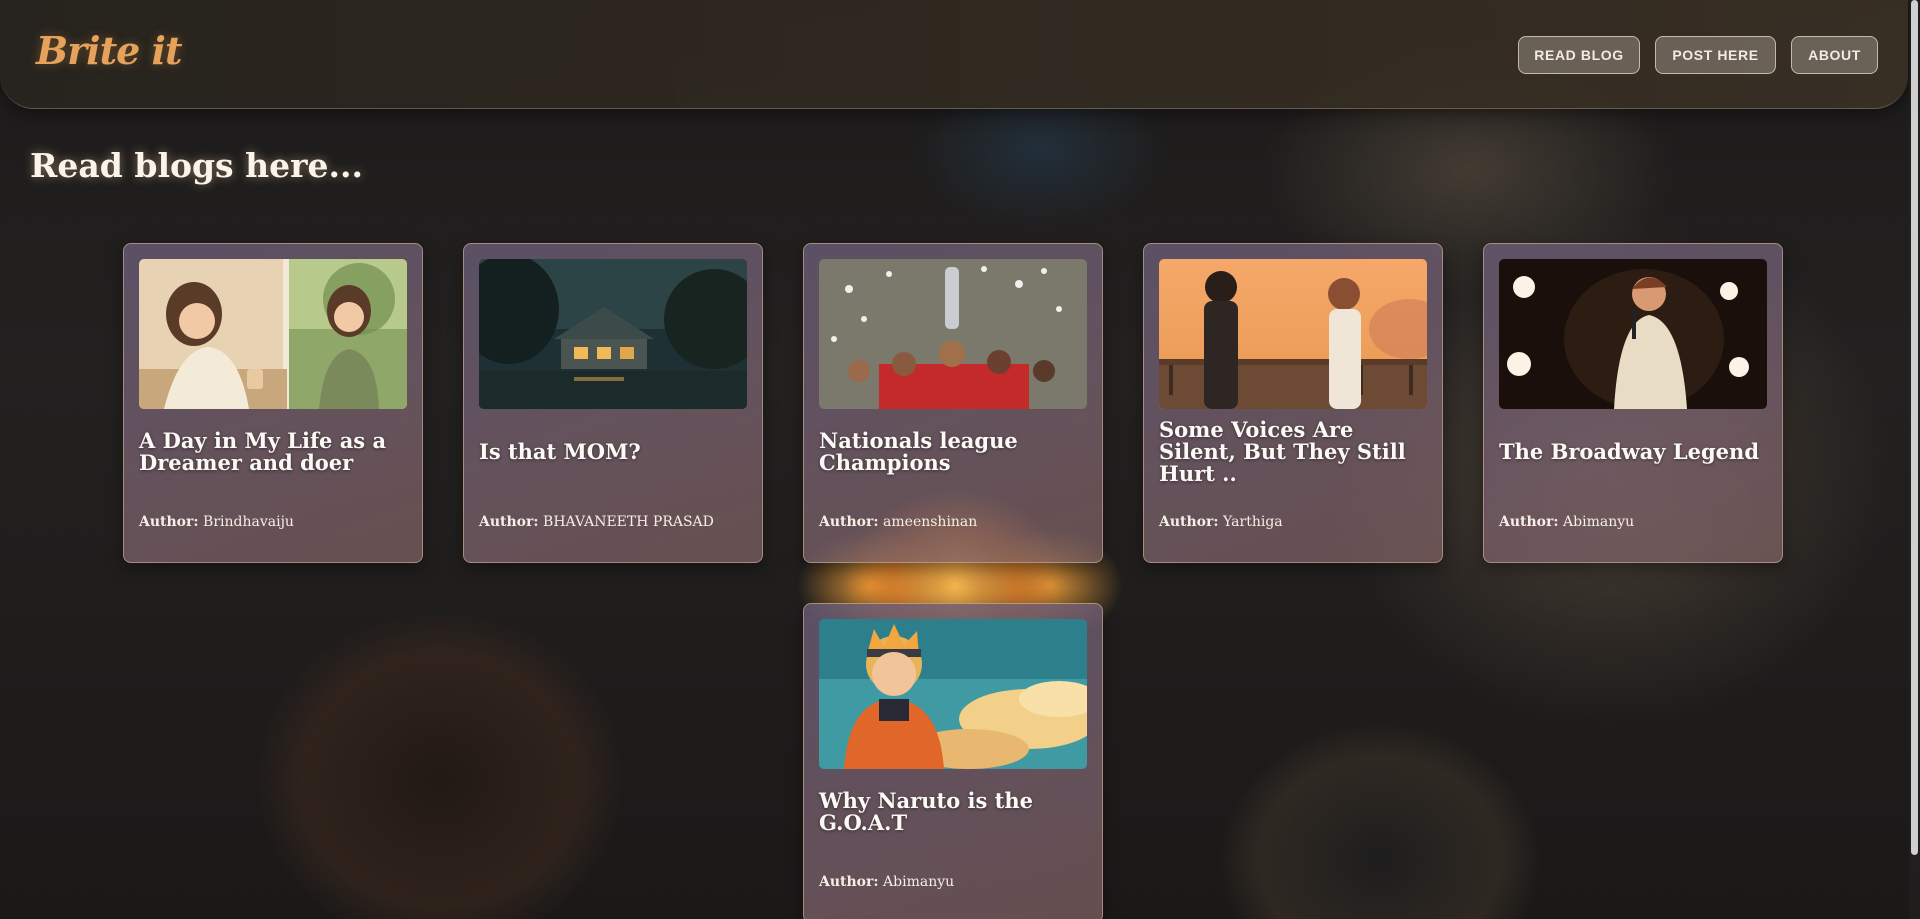 This screenshot has height=919, width=1920. What do you see at coordinates (274, 452) in the screenshot?
I see `blog-title: A Day in My Life as a Dreamer and doer` at bounding box center [274, 452].